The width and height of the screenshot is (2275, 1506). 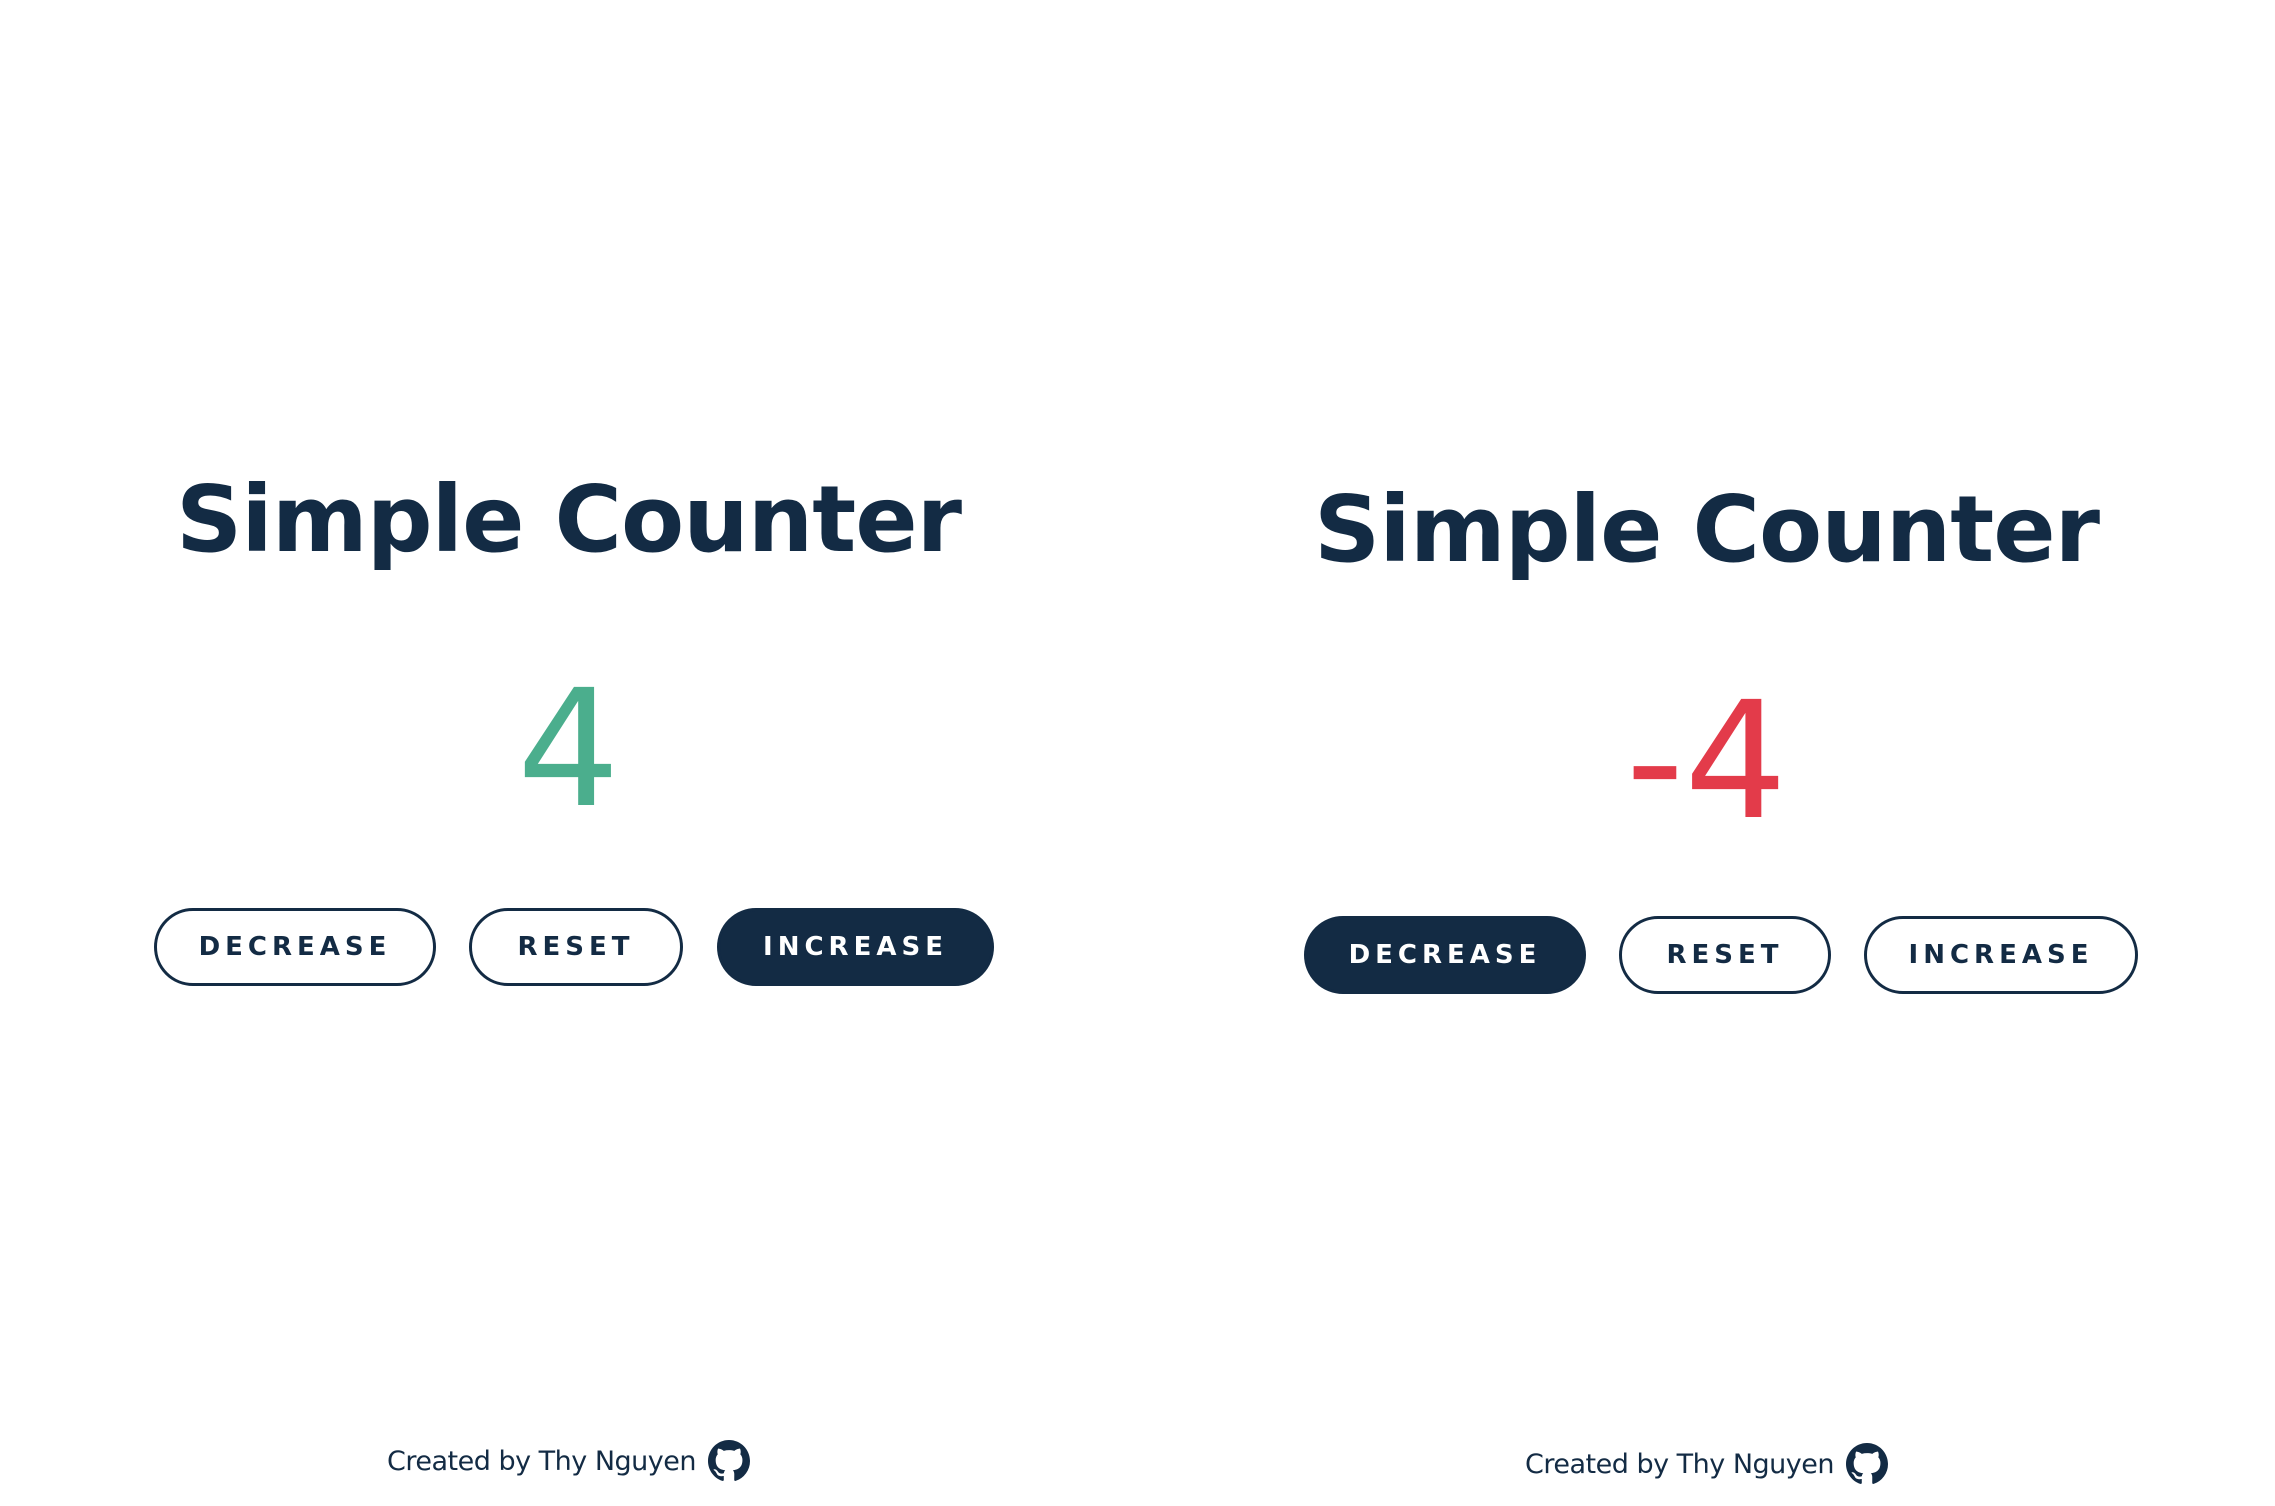 What do you see at coordinates (568, 750) in the screenshot?
I see `counter-value: 4` at bounding box center [568, 750].